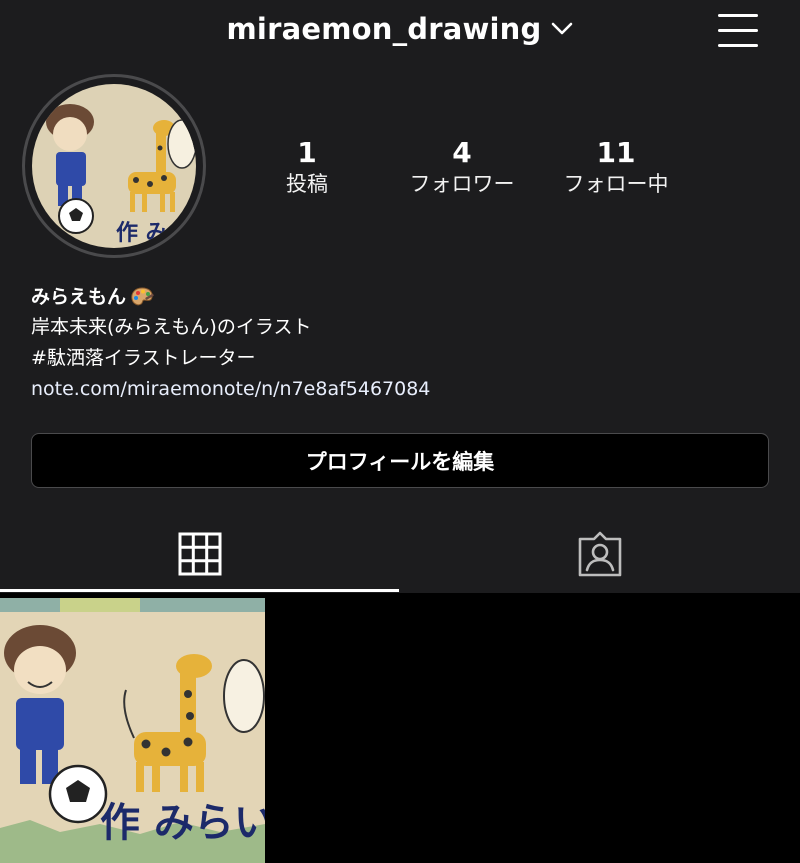  I want to click on edit-profile-button: プロフィールを編集, so click(400, 460).